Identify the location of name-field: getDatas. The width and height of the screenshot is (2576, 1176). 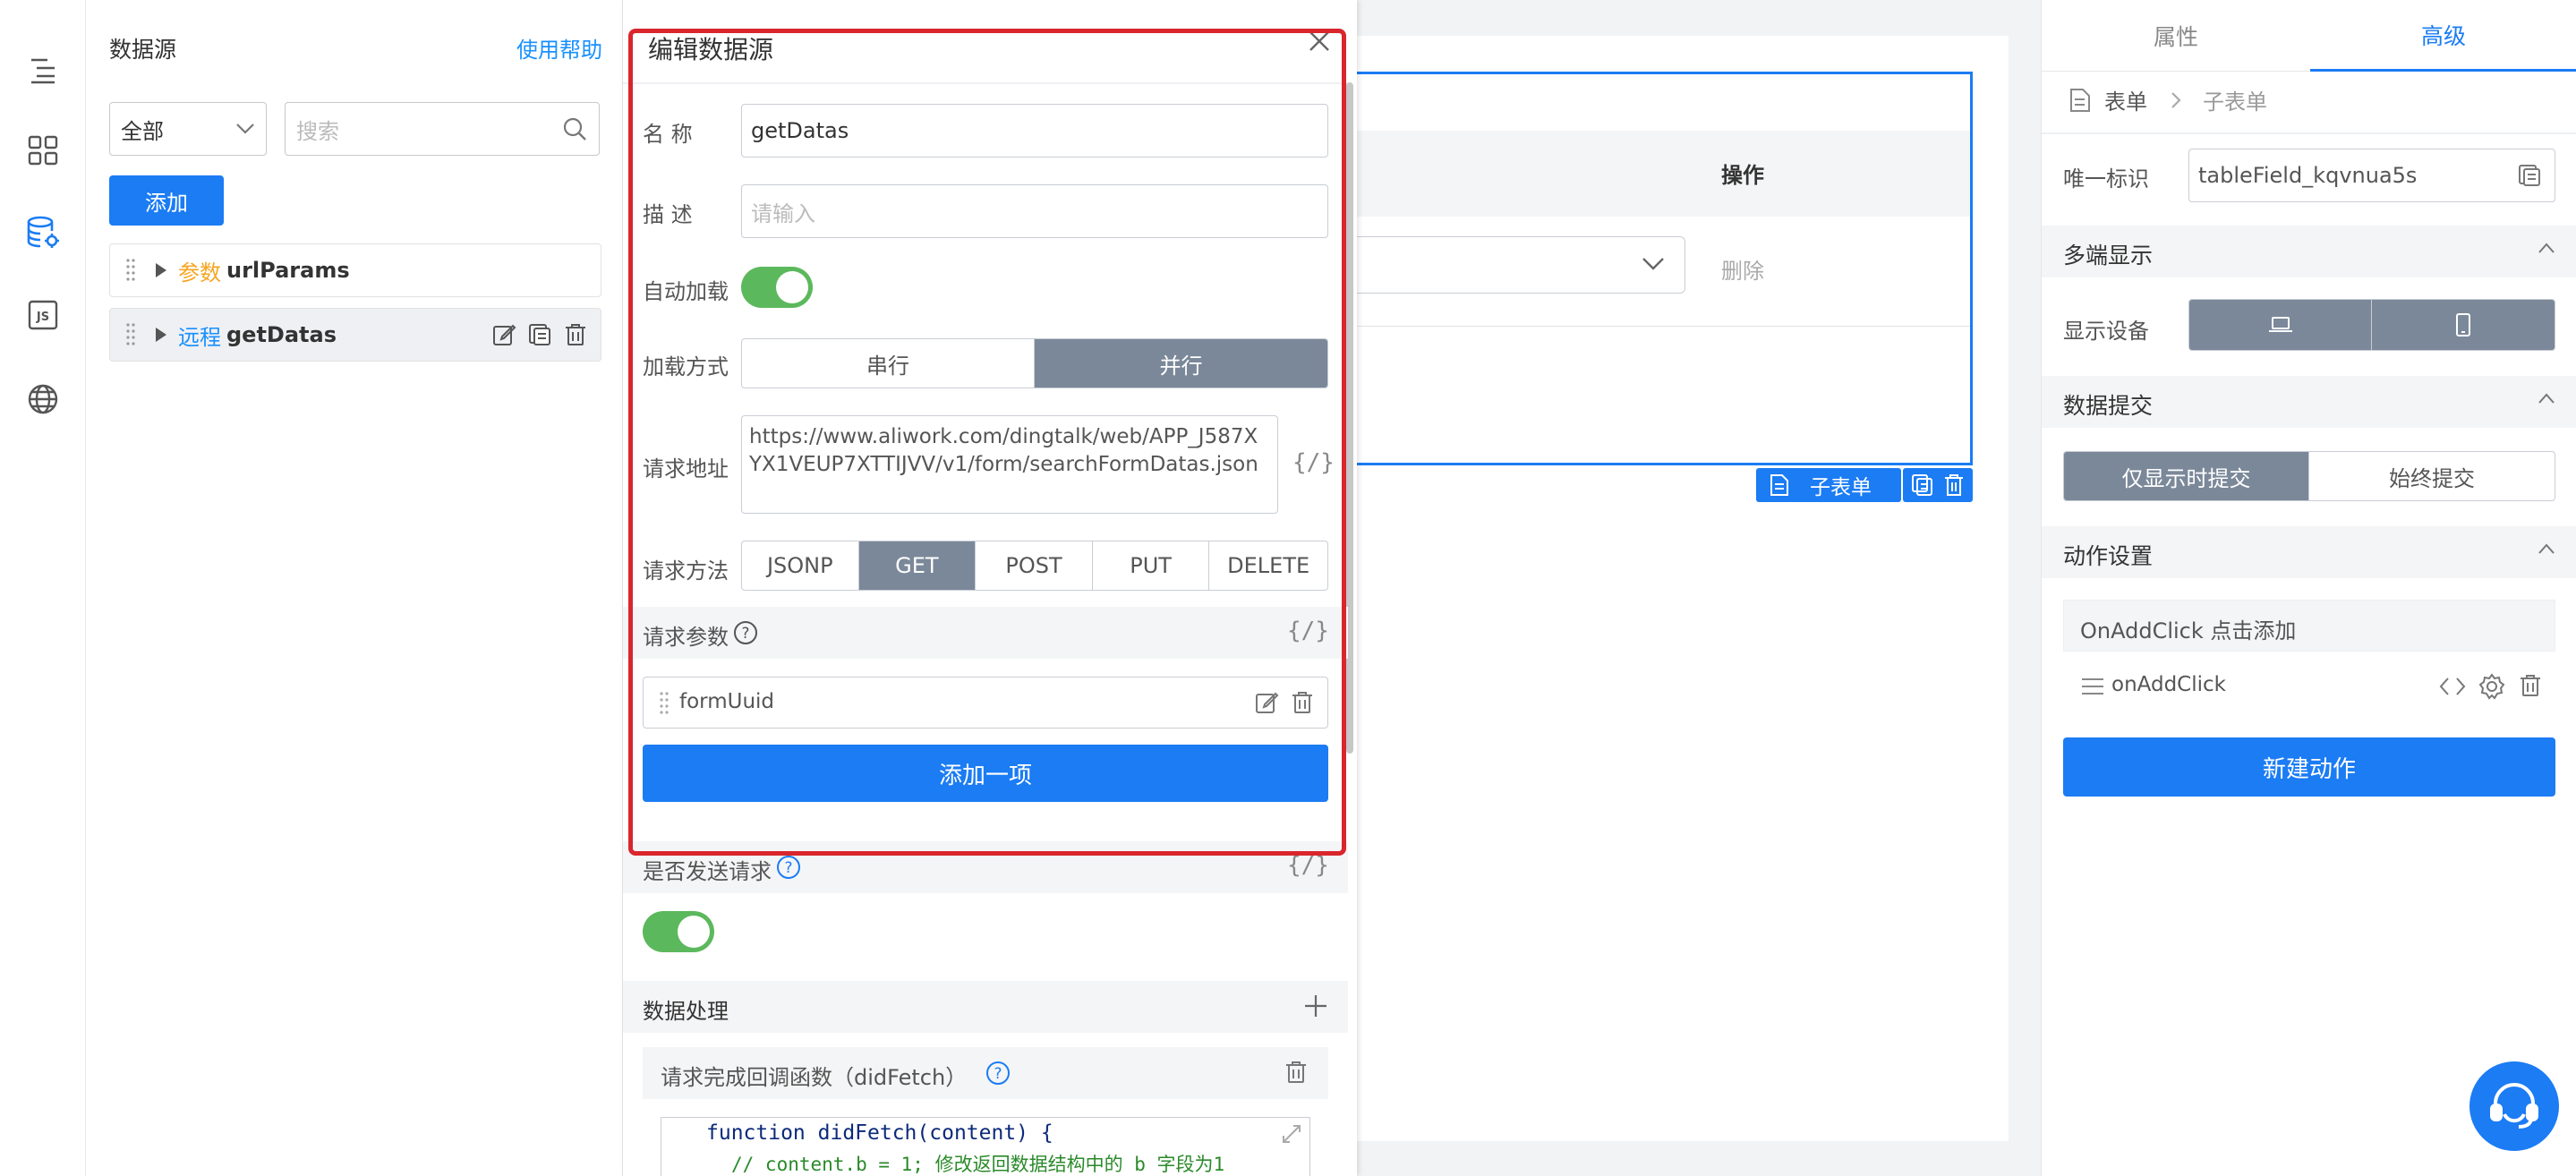
(1034, 131).